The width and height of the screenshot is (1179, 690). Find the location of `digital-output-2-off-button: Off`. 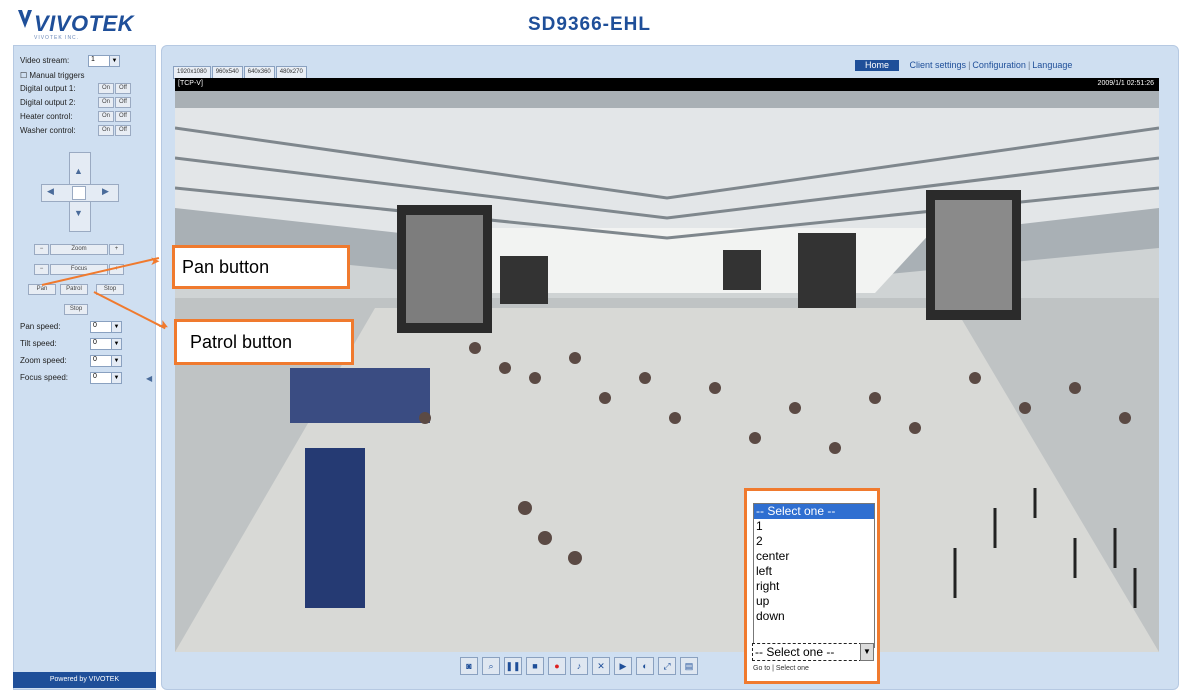

digital-output-2-off-button: Off is located at coordinates (123, 102).